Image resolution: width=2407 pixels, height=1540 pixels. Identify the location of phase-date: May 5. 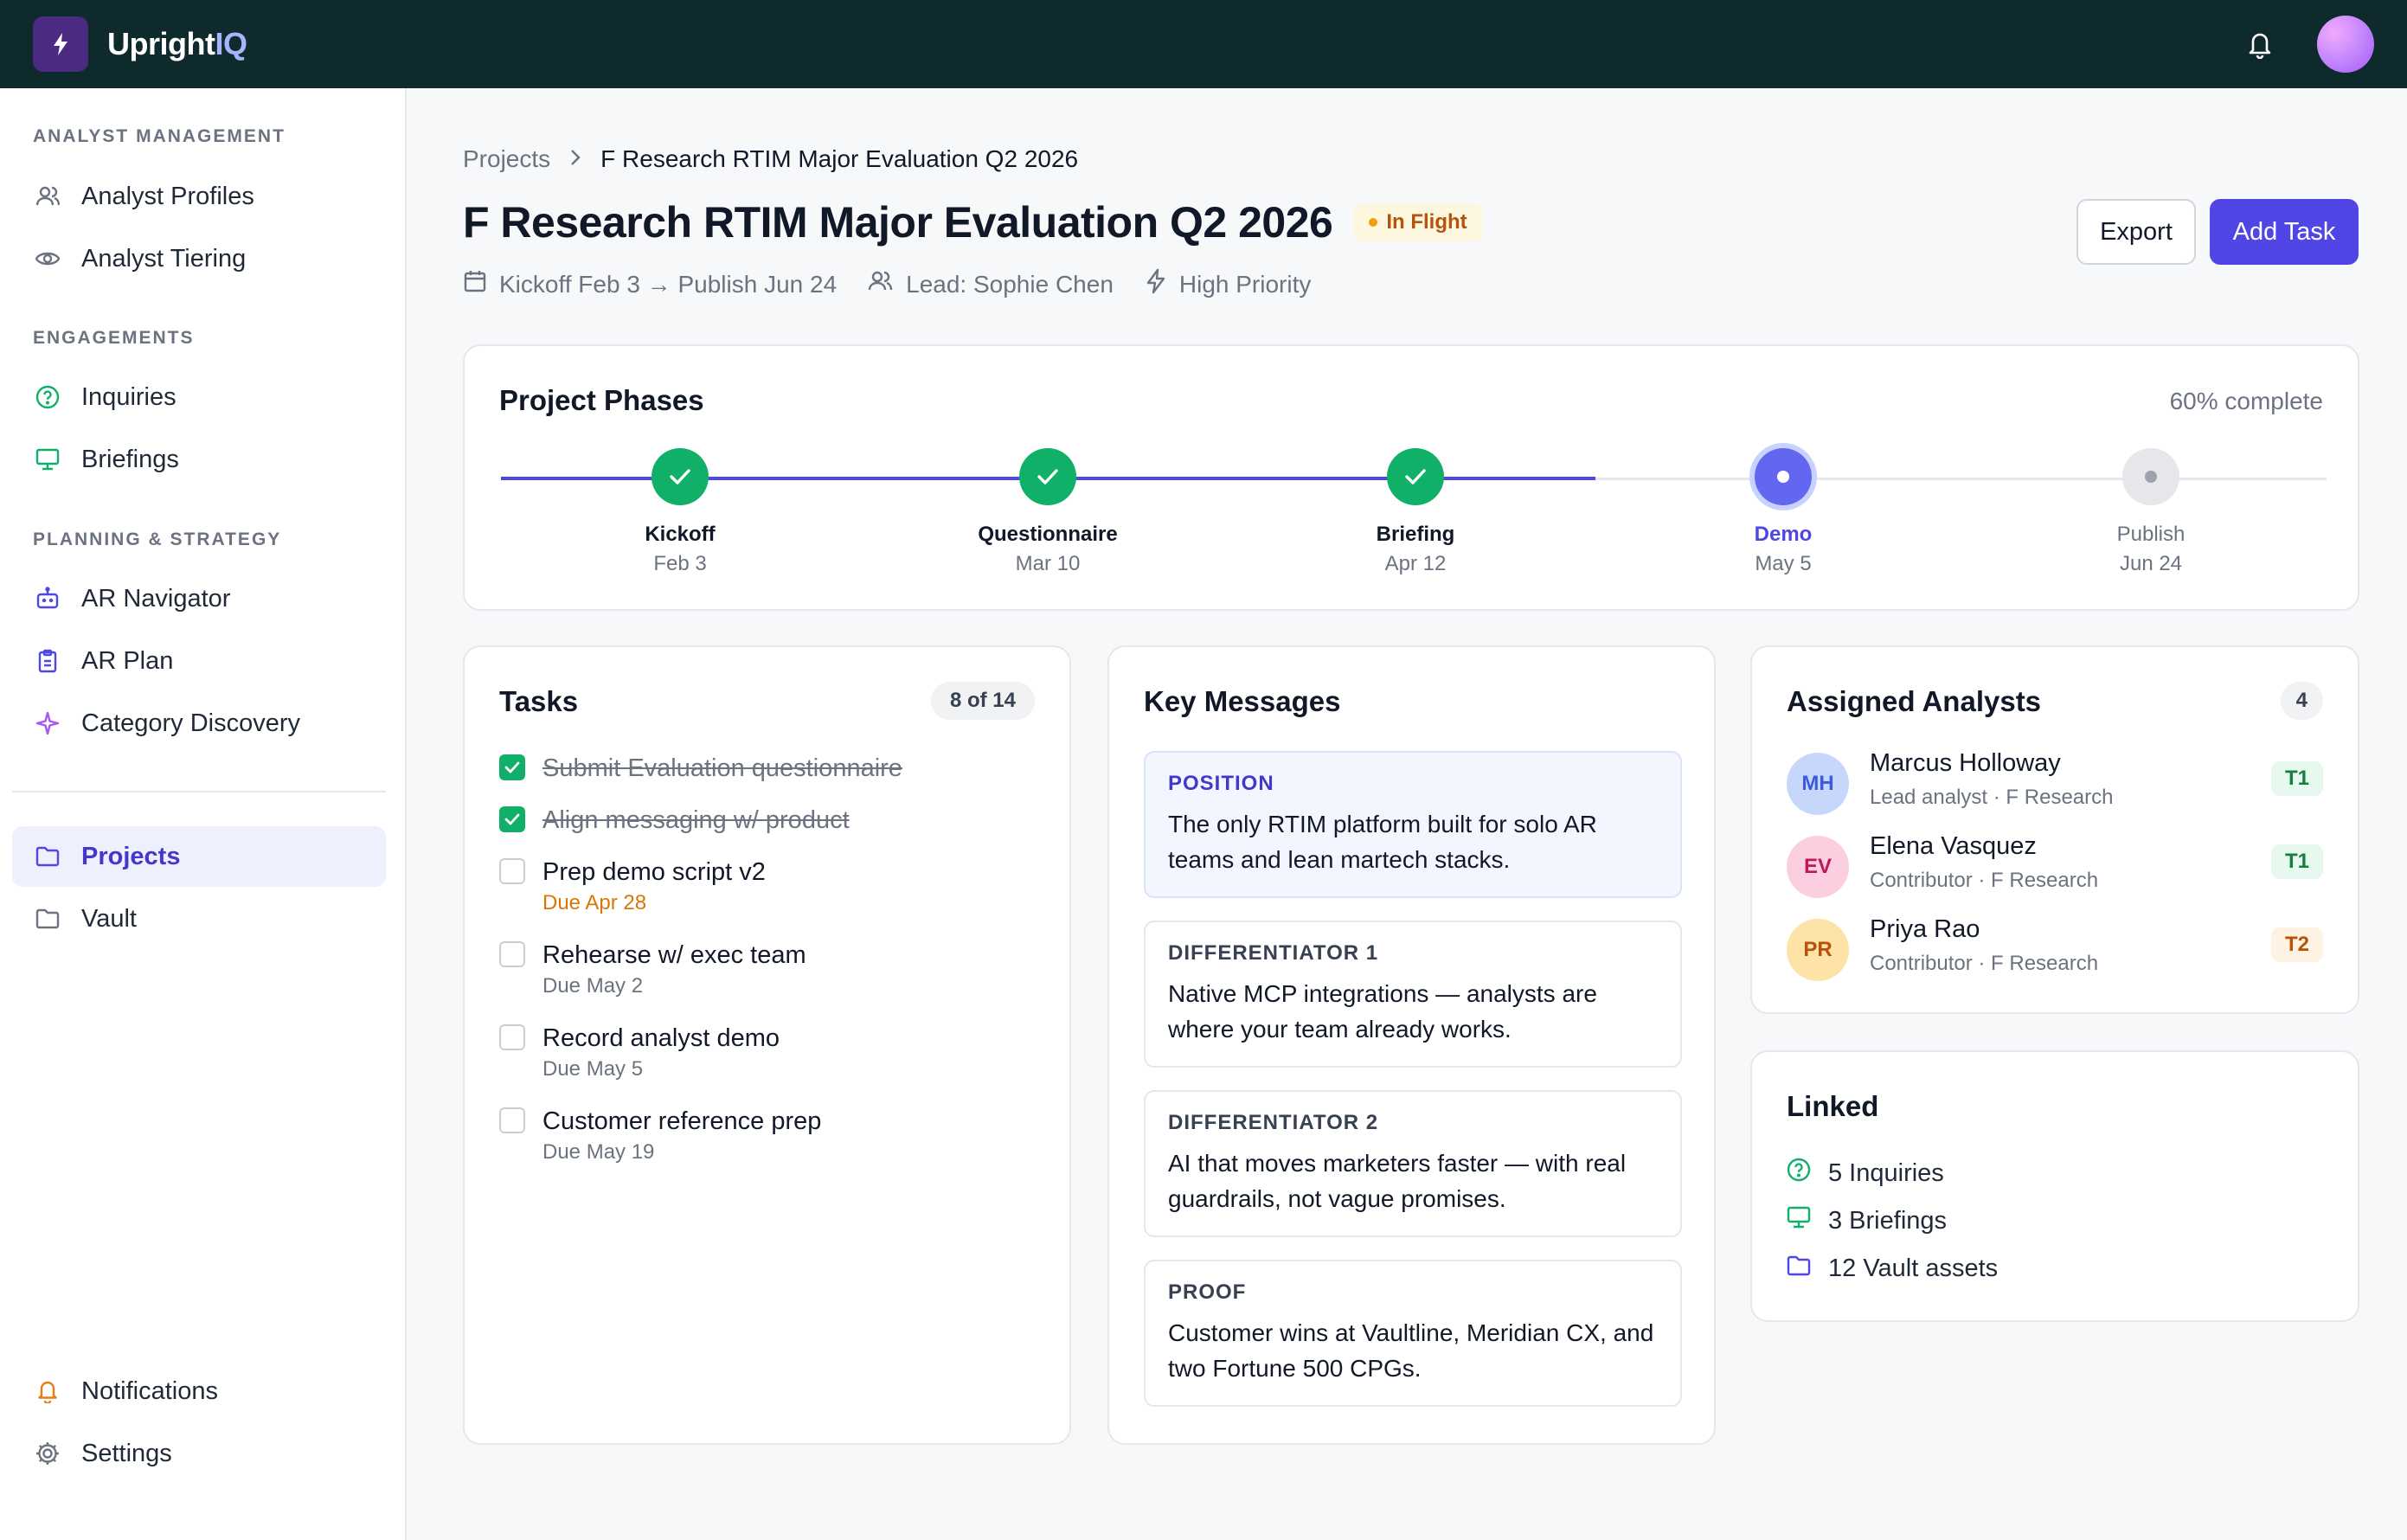
(1783, 563).